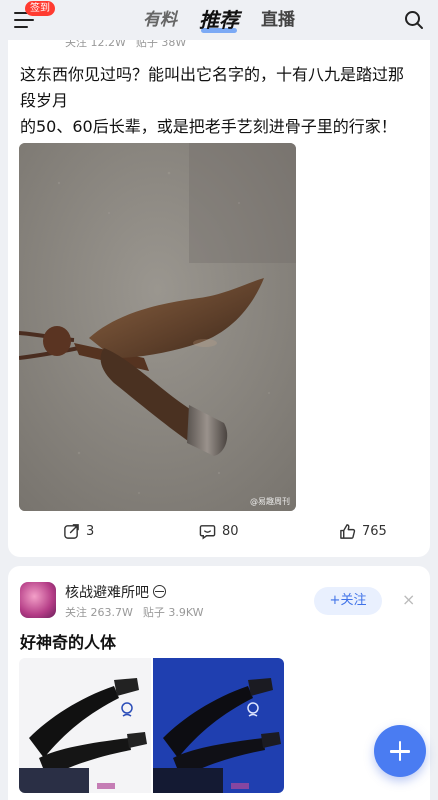 The image size is (438, 800). I want to click on post-actions: 3 80 765, so click(219, 534).